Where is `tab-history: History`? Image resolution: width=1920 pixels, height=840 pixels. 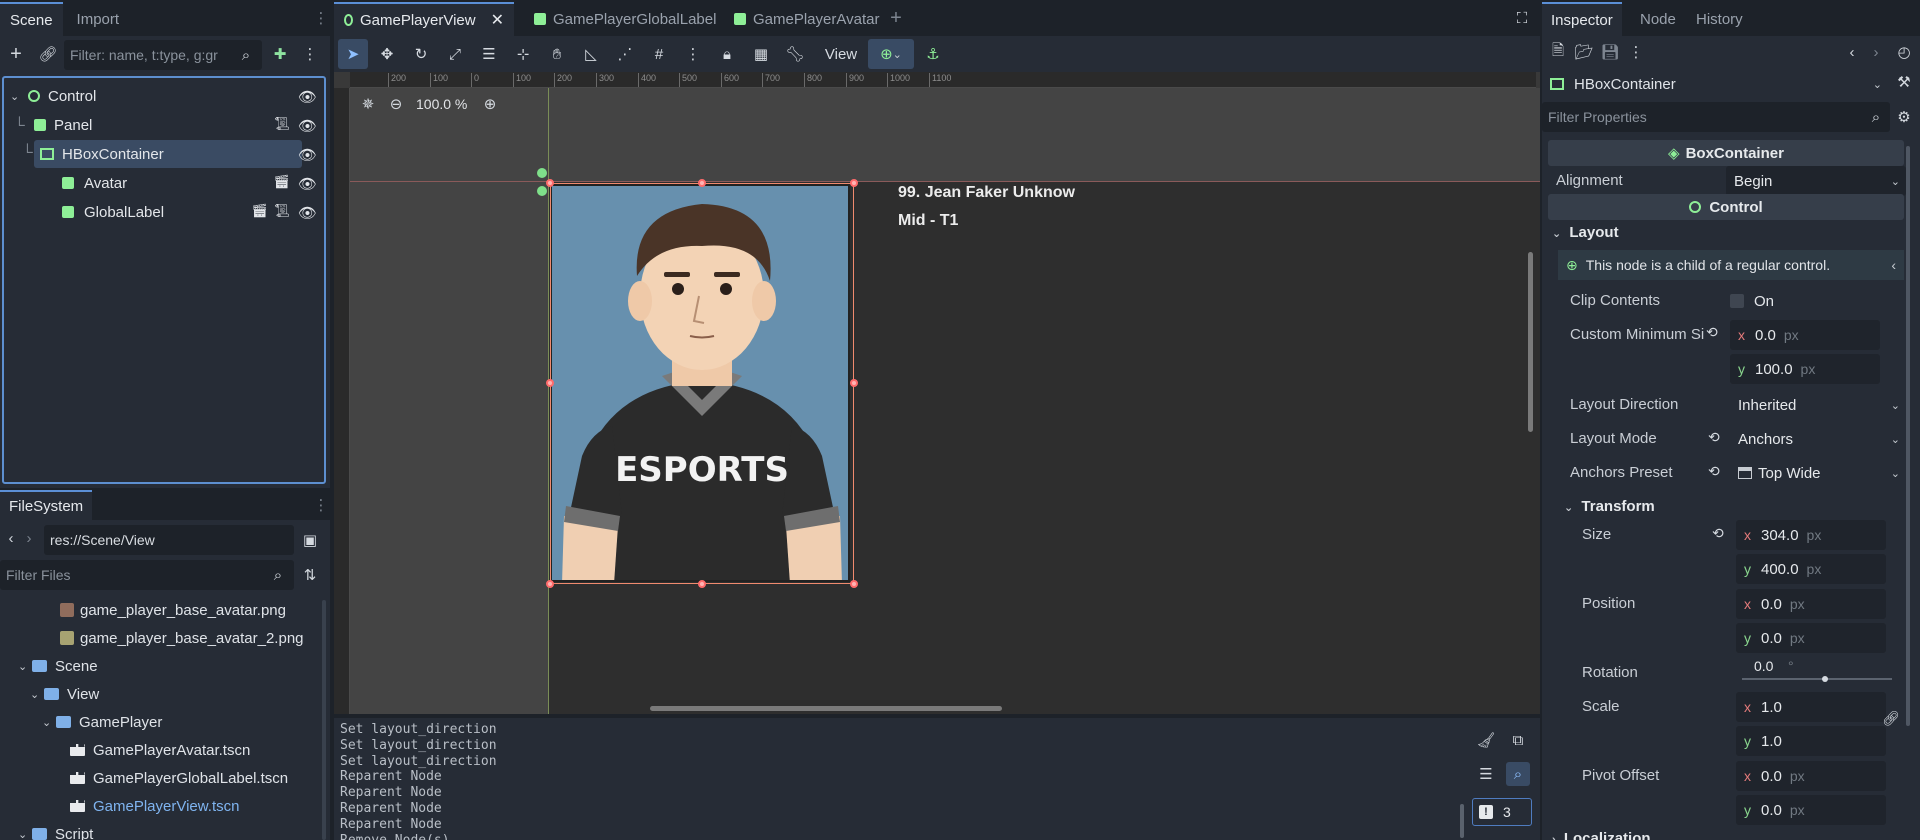
tab-history: History is located at coordinates (1719, 19).